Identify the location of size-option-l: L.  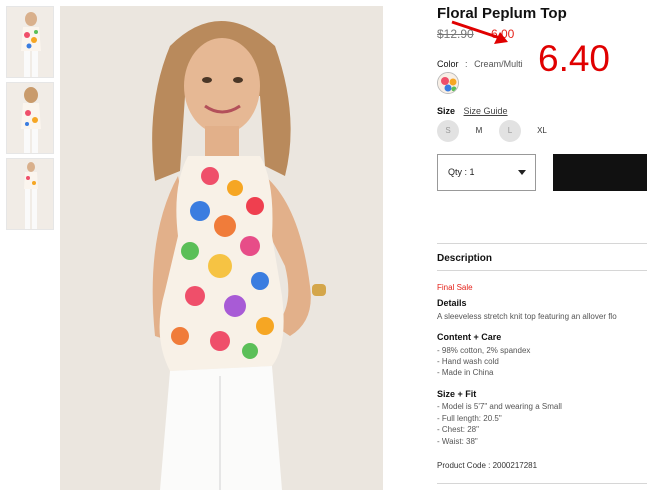
(510, 131).